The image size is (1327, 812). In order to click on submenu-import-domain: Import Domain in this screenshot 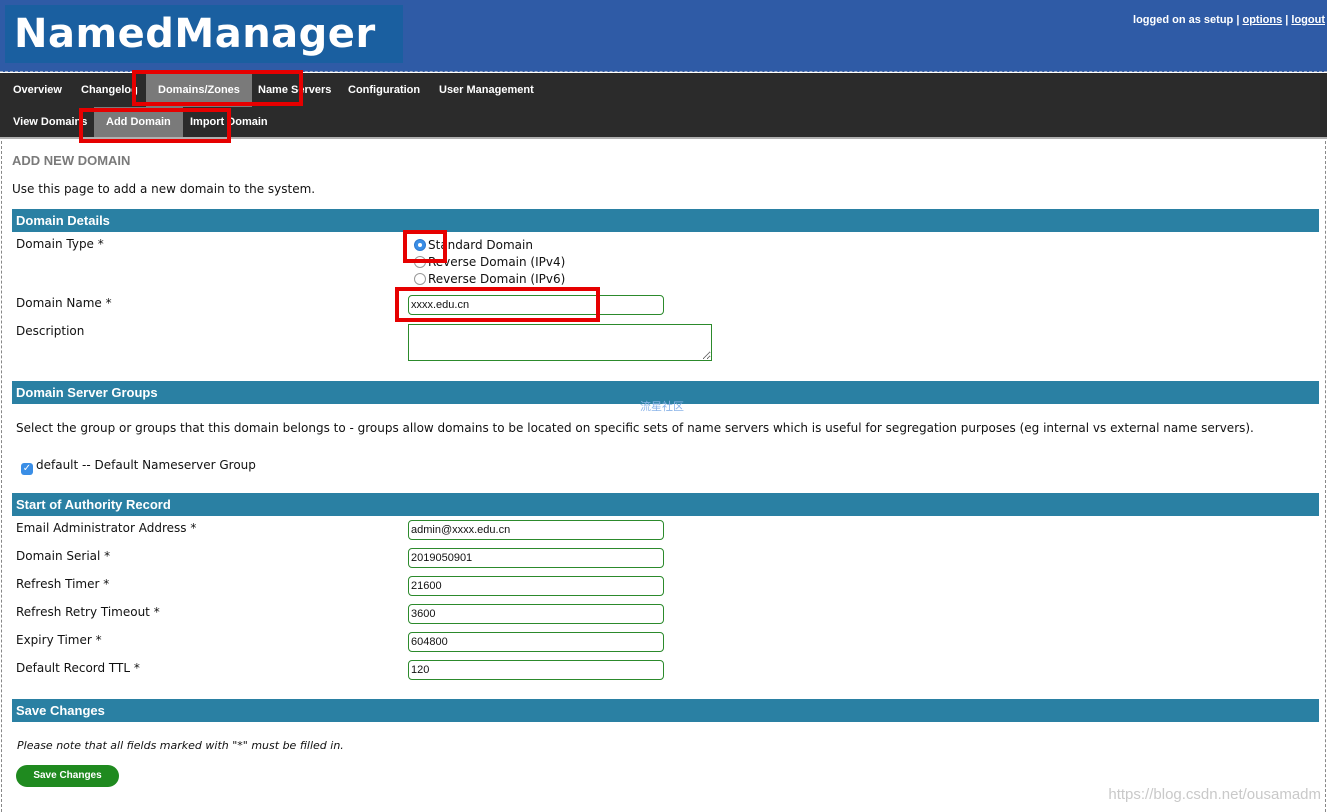, I will do `click(229, 122)`.